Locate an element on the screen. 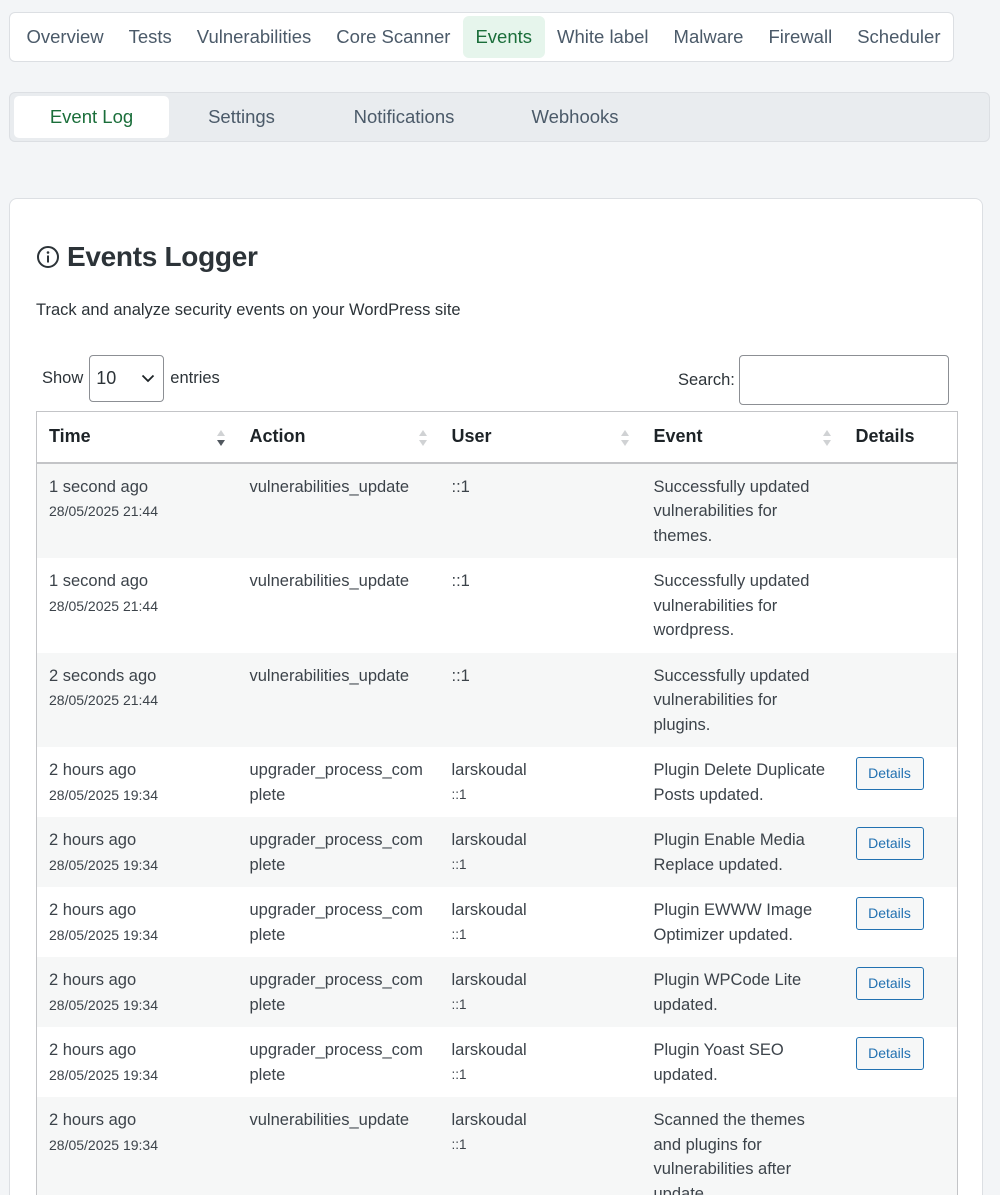 The image size is (1000, 1195). tab-vulnerabilities: Vulnerabilities is located at coordinates (254, 37).